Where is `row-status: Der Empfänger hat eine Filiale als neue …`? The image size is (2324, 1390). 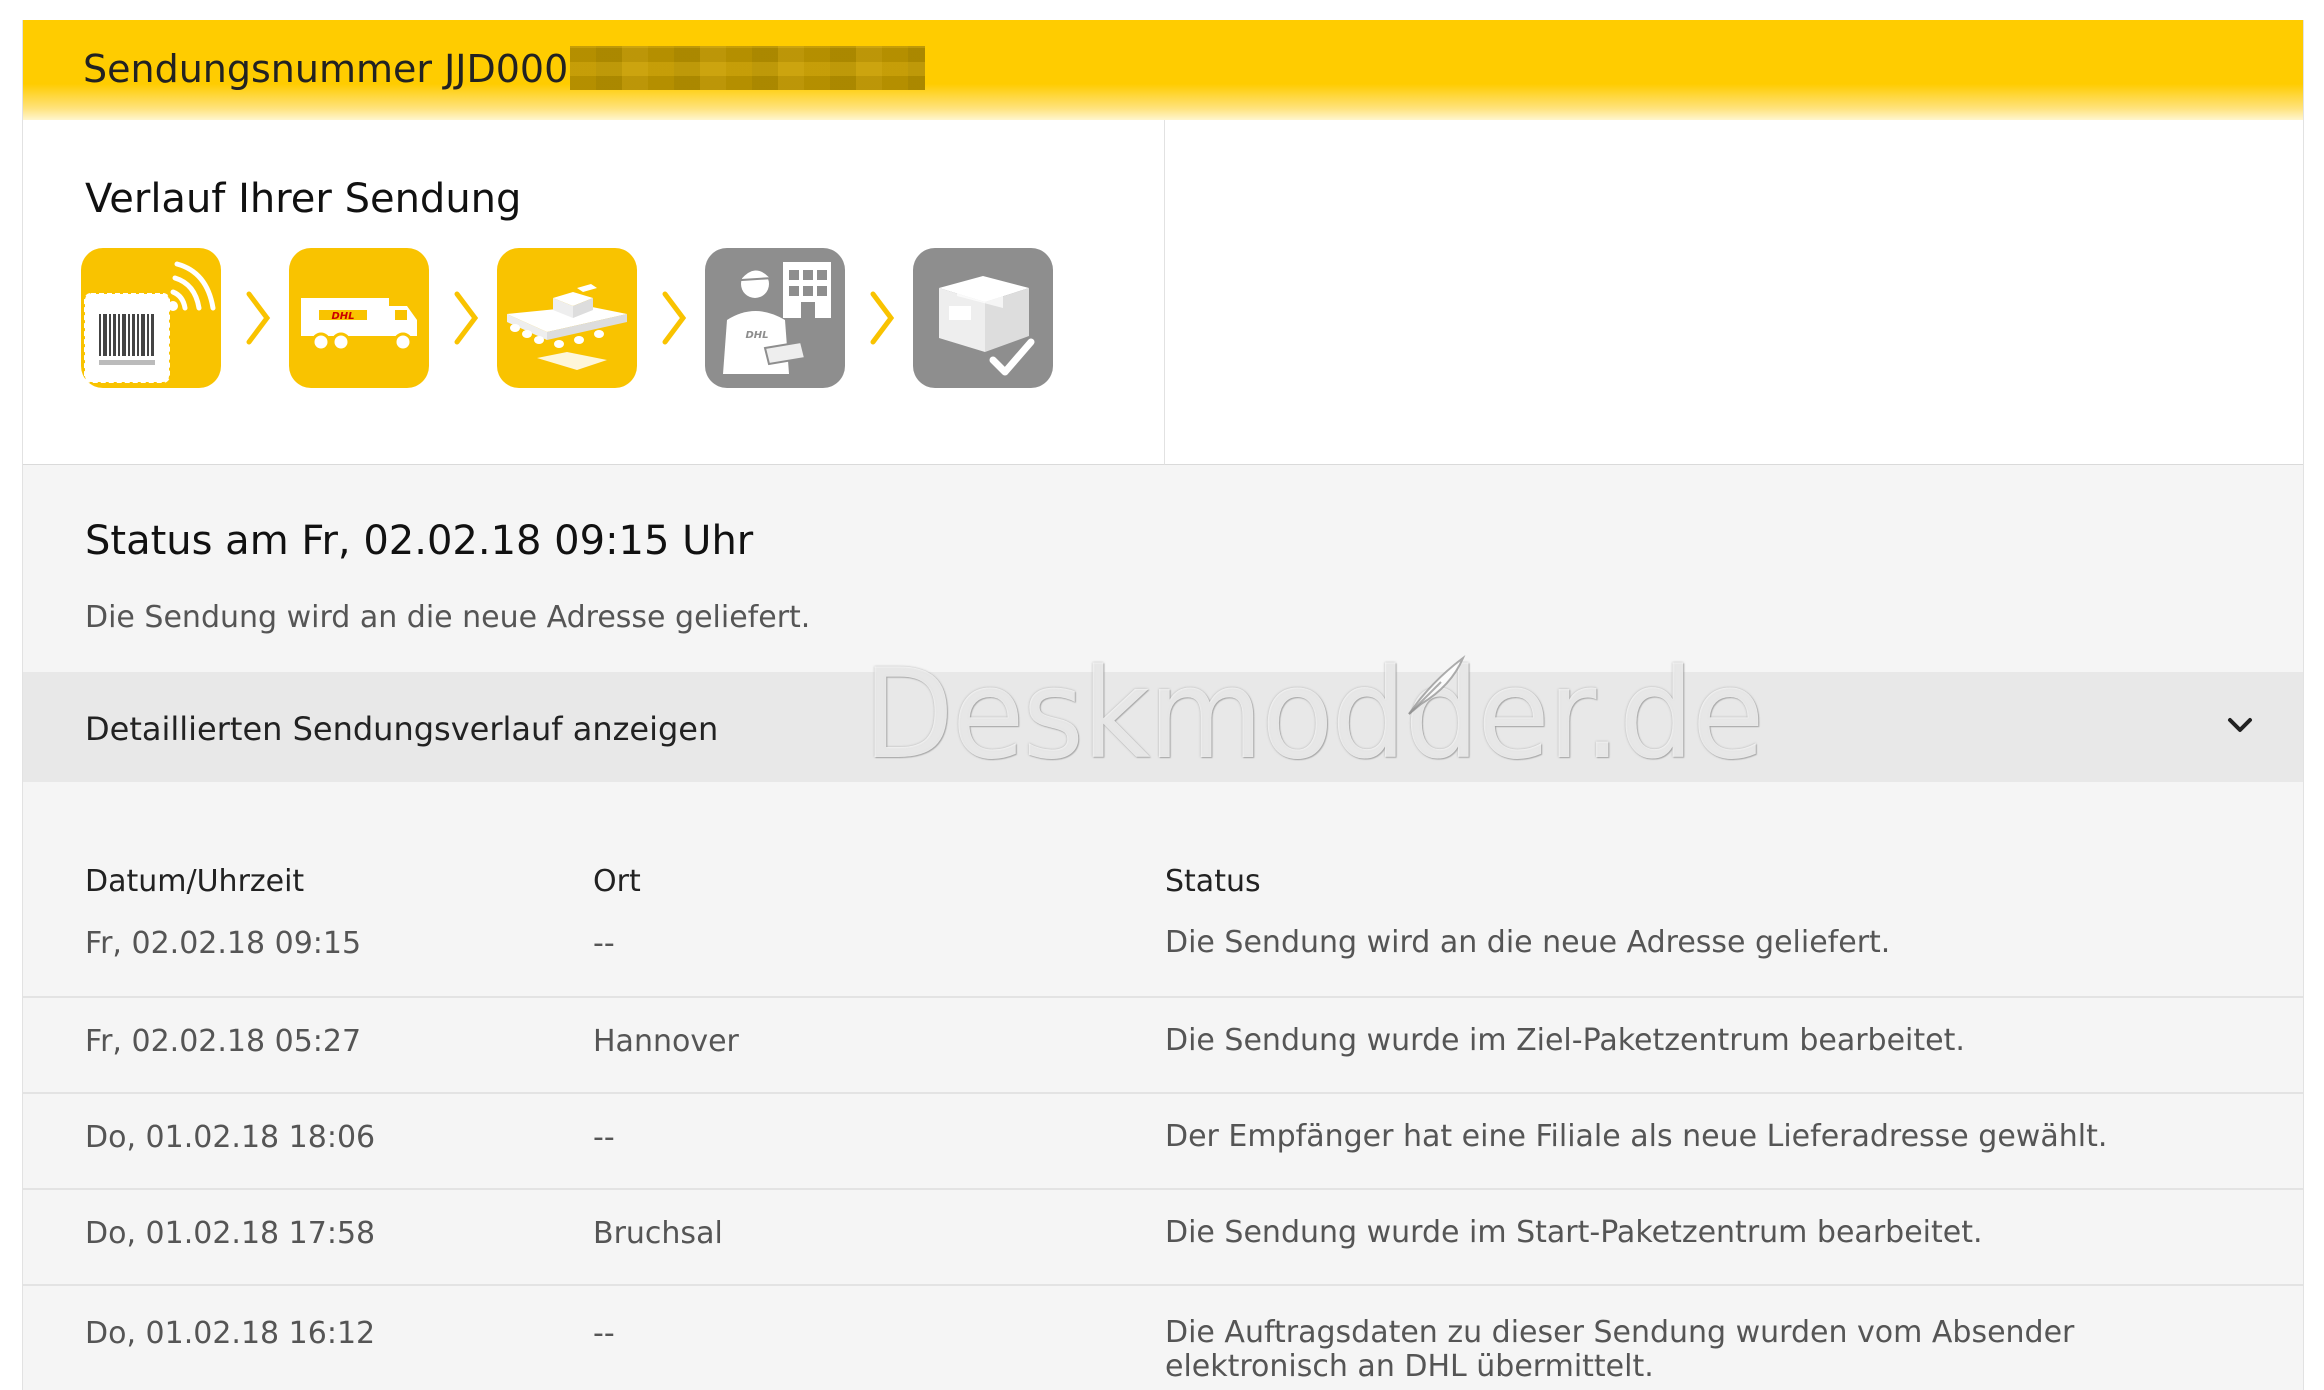 row-status: Der Empfänger hat eine Filiale als neue … is located at coordinates (1636, 1136).